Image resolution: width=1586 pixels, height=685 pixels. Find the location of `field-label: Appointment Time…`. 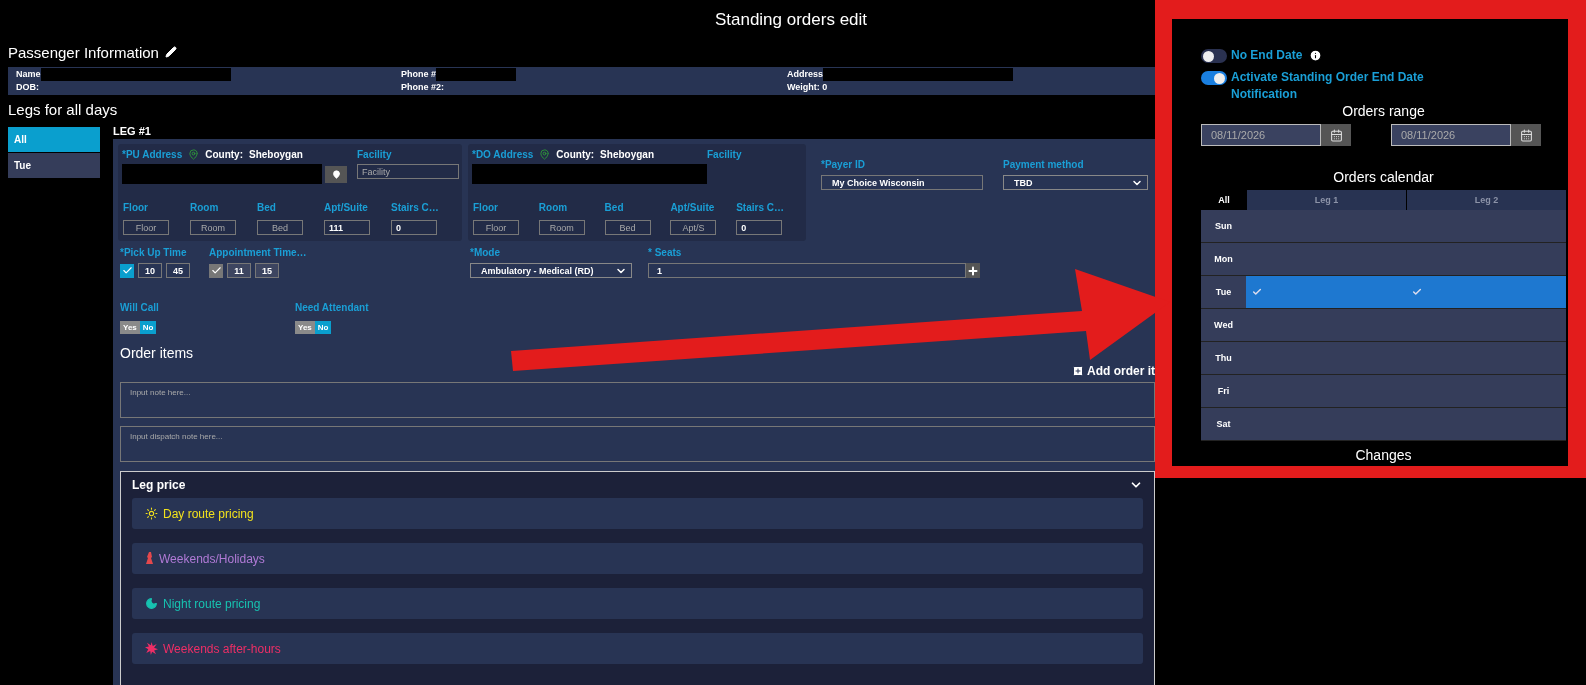

field-label: Appointment Time… is located at coordinates (258, 252).